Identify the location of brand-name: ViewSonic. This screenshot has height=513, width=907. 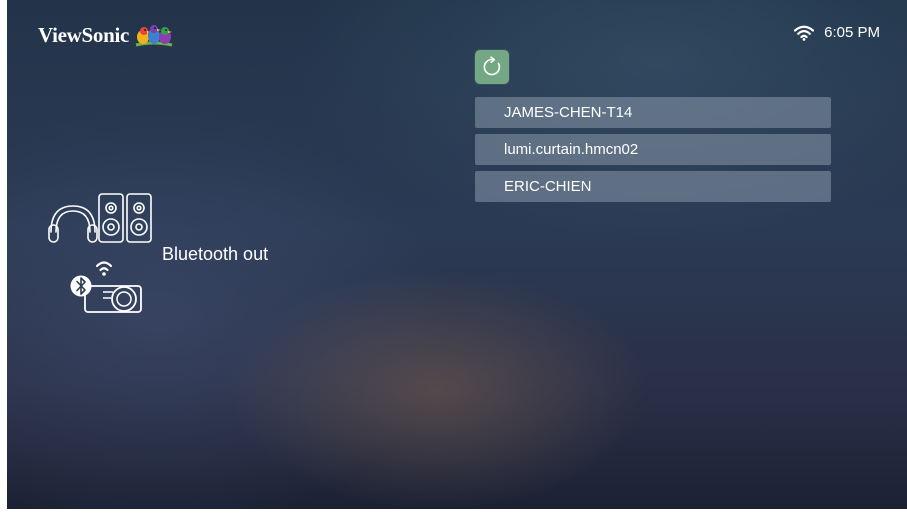
(84, 34).